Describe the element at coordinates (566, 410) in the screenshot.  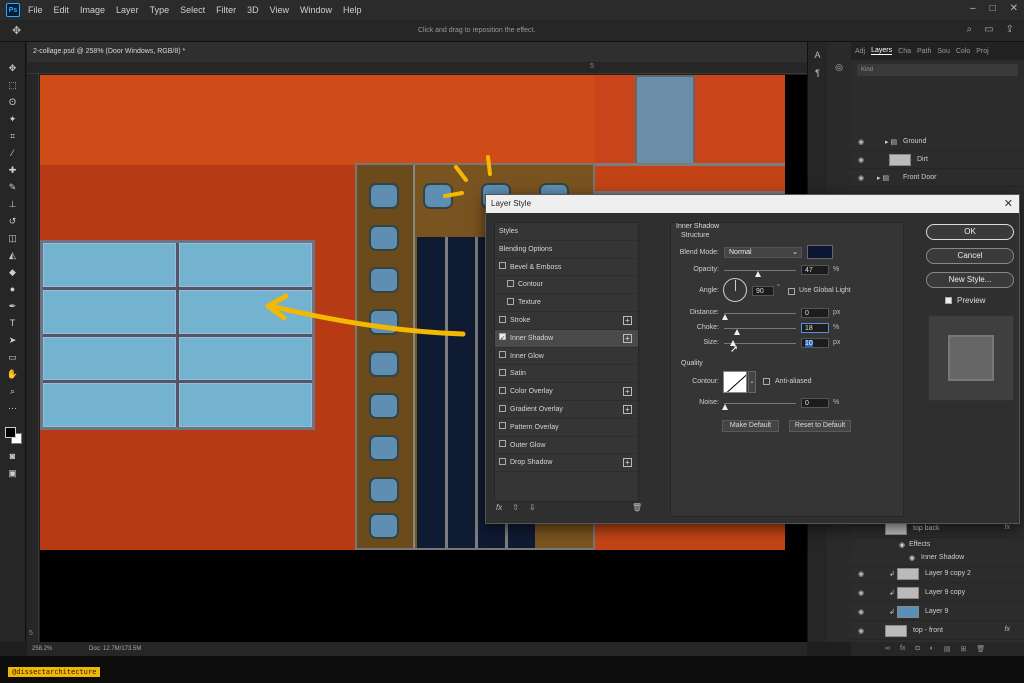
I see `style-item: Gradient Overlay +` at that location.